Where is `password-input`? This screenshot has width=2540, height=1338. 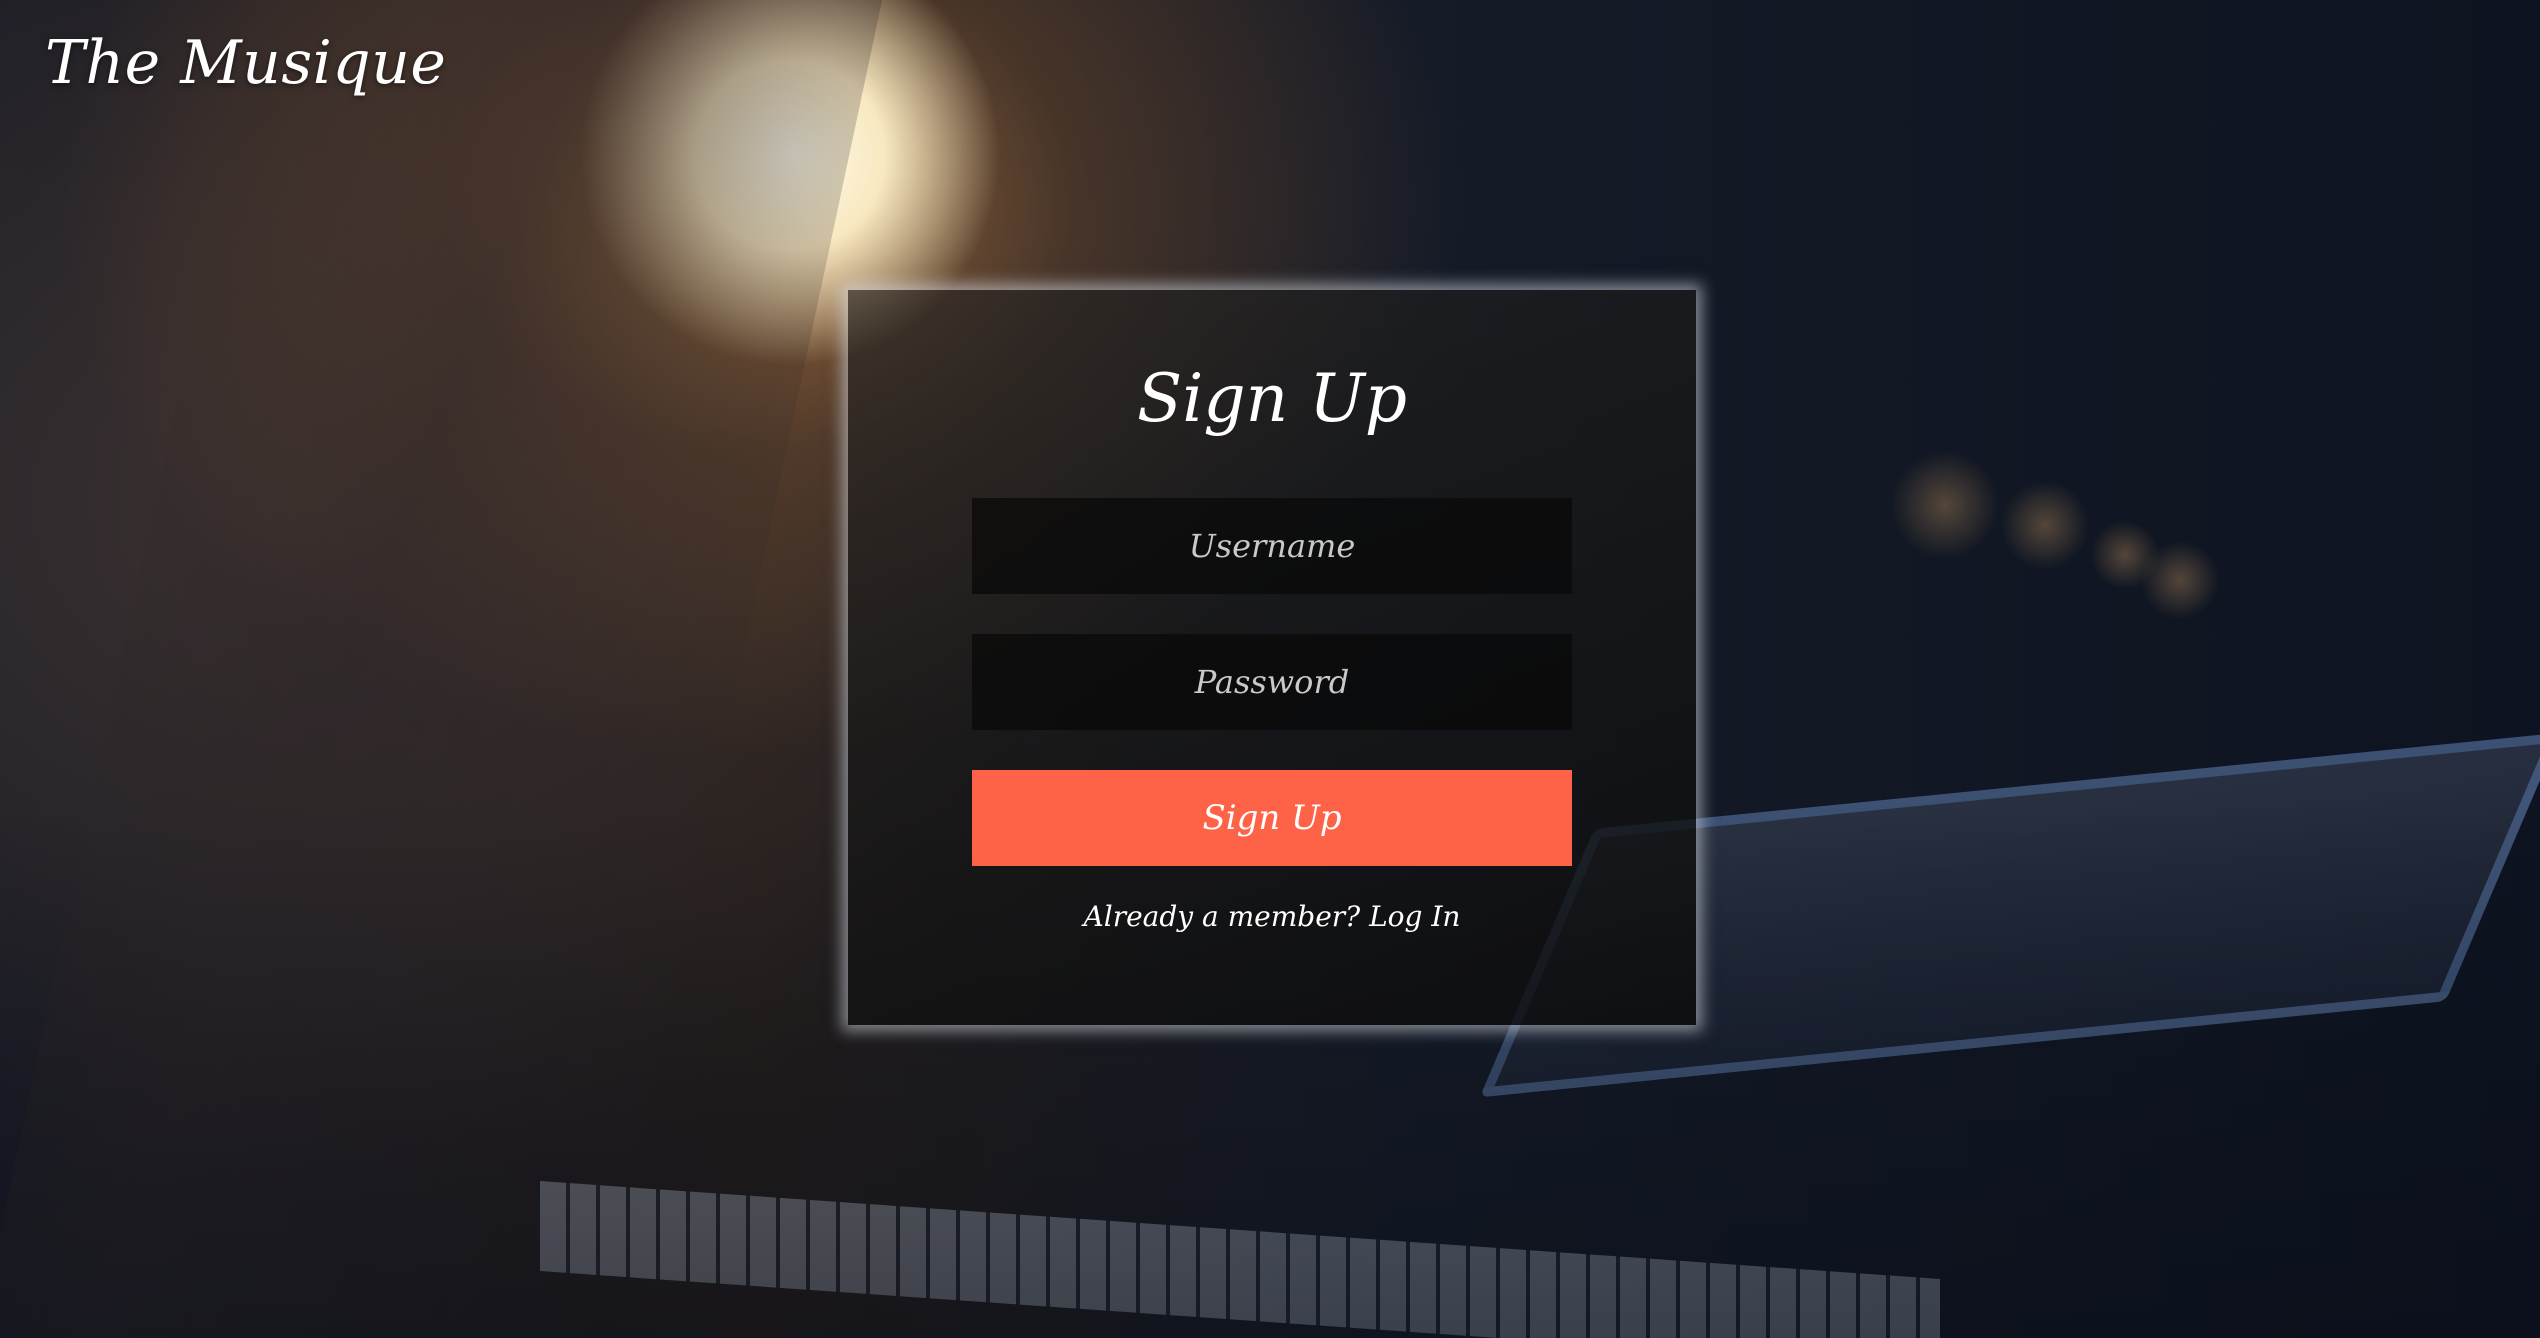
password-input is located at coordinates (1272, 682).